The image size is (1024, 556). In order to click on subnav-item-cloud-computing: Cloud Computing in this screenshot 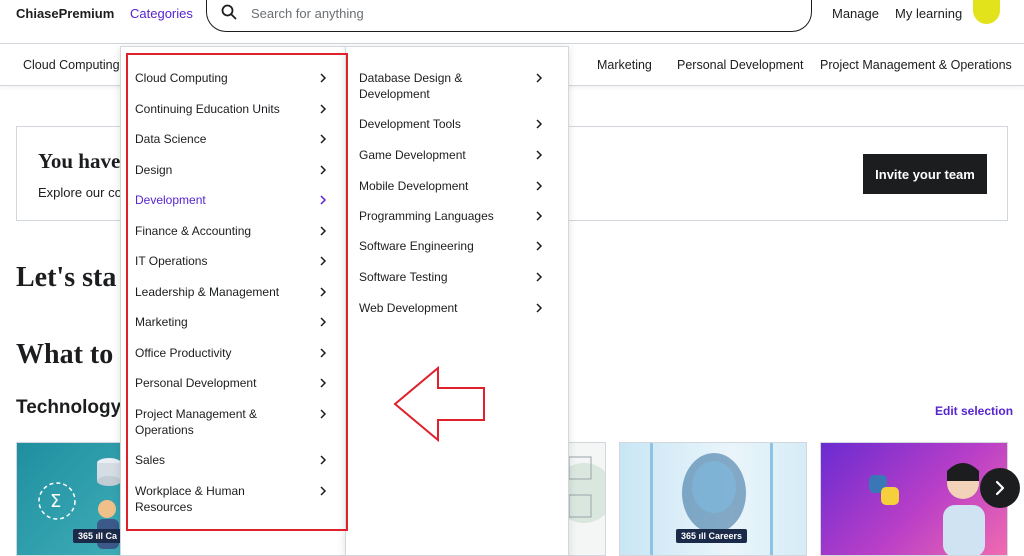, I will do `click(71, 65)`.